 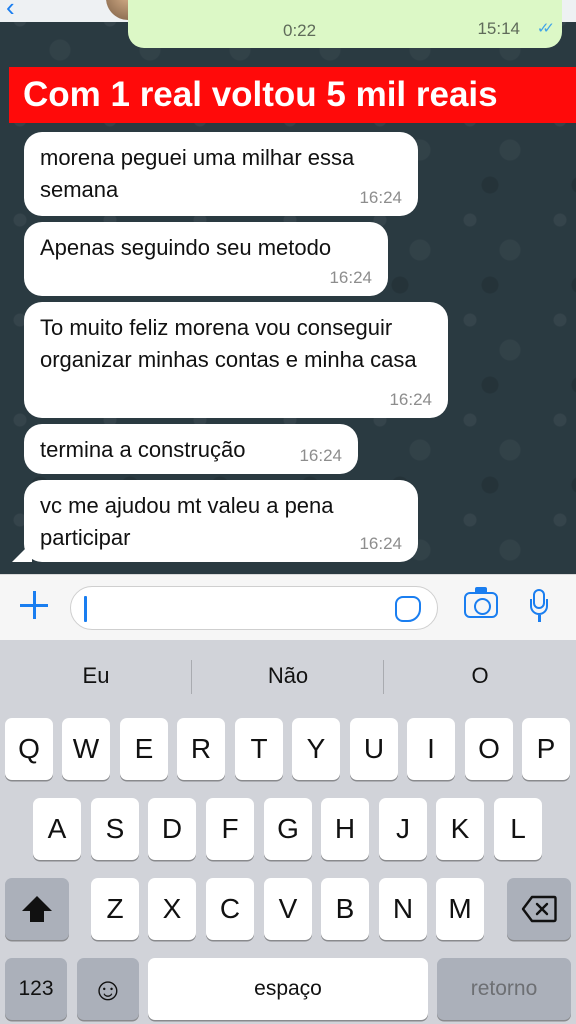 What do you see at coordinates (172, 829) in the screenshot?
I see `key-d: D` at bounding box center [172, 829].